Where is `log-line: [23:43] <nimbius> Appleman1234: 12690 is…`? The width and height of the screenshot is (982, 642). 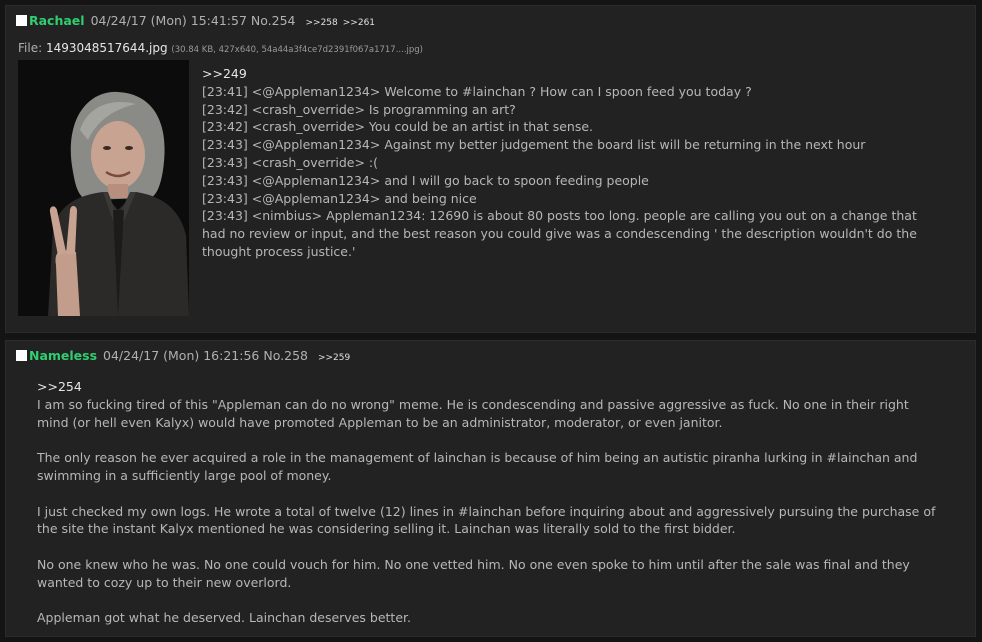
log-line: [23:43] <nimbius> Appleman1234: 12690 is… is located at coordinates (559, 233).